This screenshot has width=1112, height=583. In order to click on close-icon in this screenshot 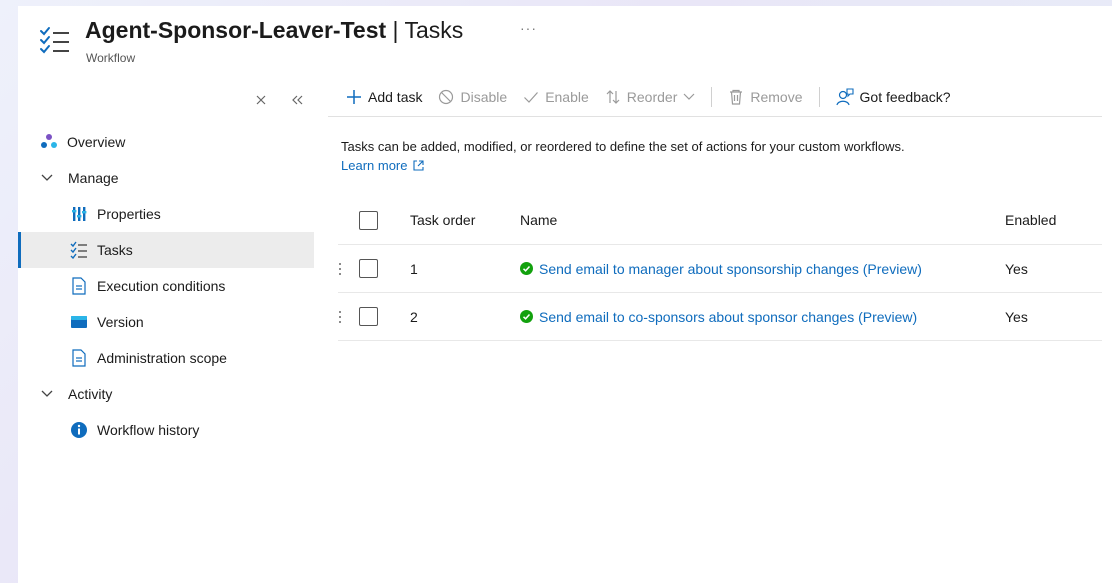, I will do `click(261, 100)`.